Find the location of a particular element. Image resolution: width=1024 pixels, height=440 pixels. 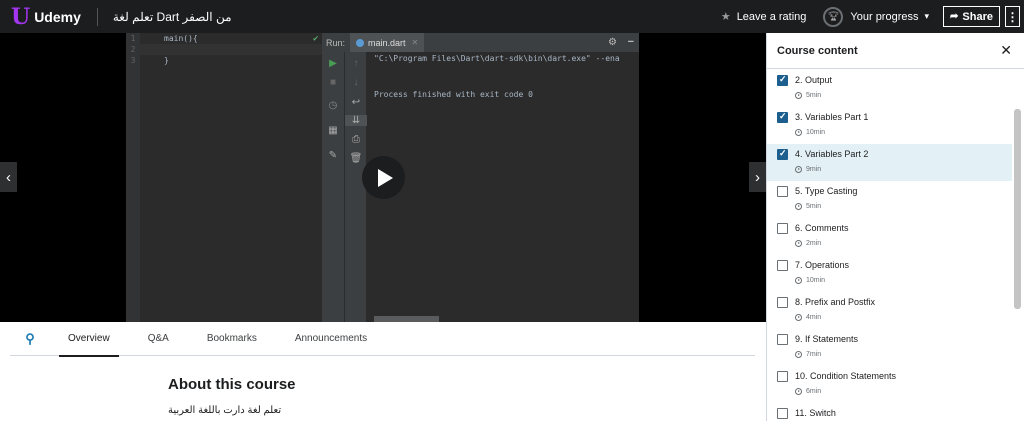

pin-icon: ✎ is located at coordinates (333, 155).